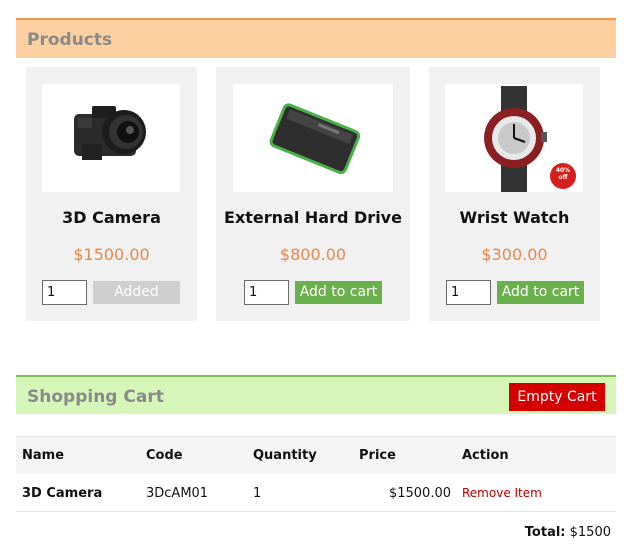 The image size is (629, 546). Describe the element at coordinates (563, 174) in the screenshot. I see `discount-badge: 40% off` at that location.